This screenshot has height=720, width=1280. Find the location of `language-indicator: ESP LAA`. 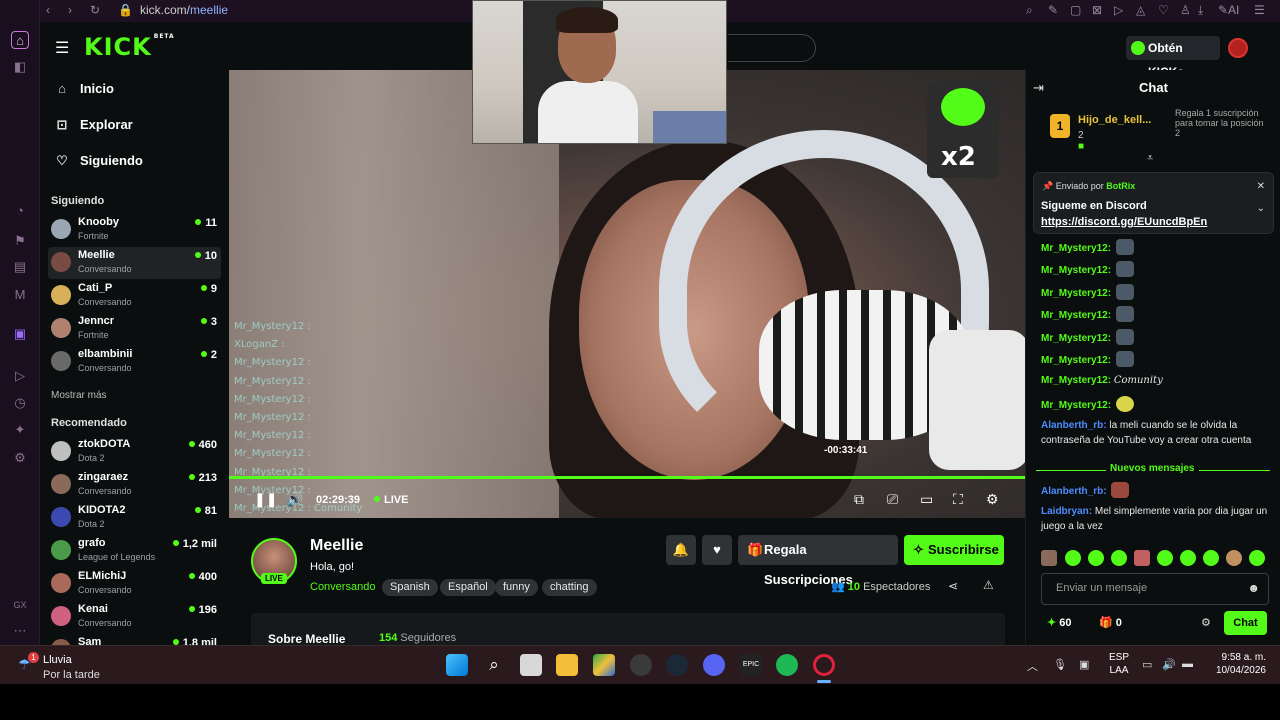

language-indicator: ESP LAA is located at coordinates (1119, 664).